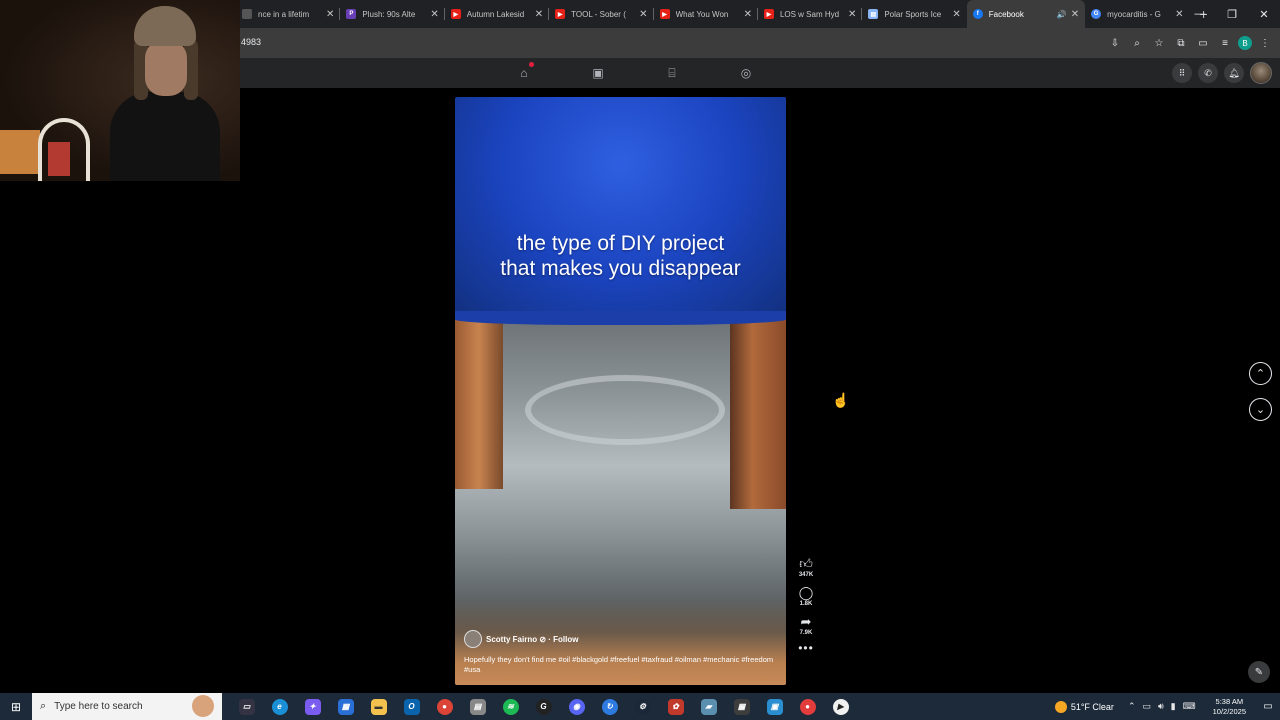 This screenshot has width=1280, height=720. I want to click on menu-grid-icon: ⠿, so click(1182, 73).